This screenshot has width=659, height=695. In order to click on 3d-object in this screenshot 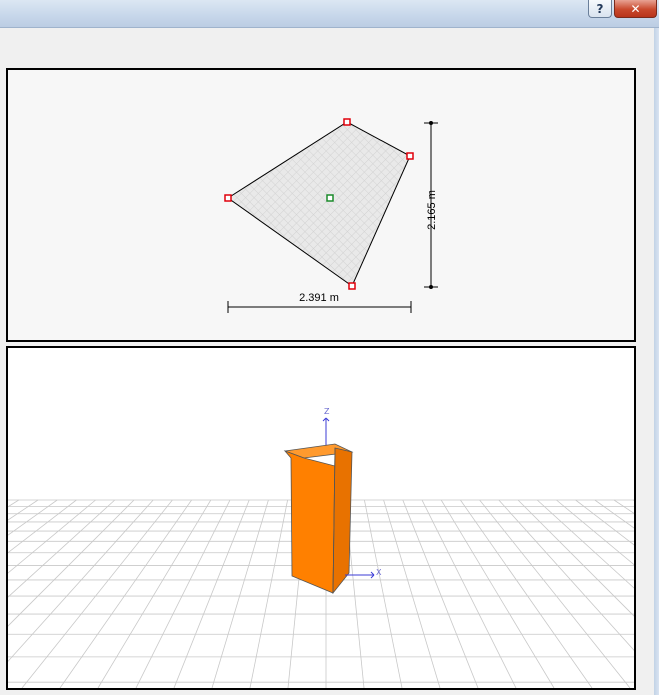, I will do `click(318, 519)`.